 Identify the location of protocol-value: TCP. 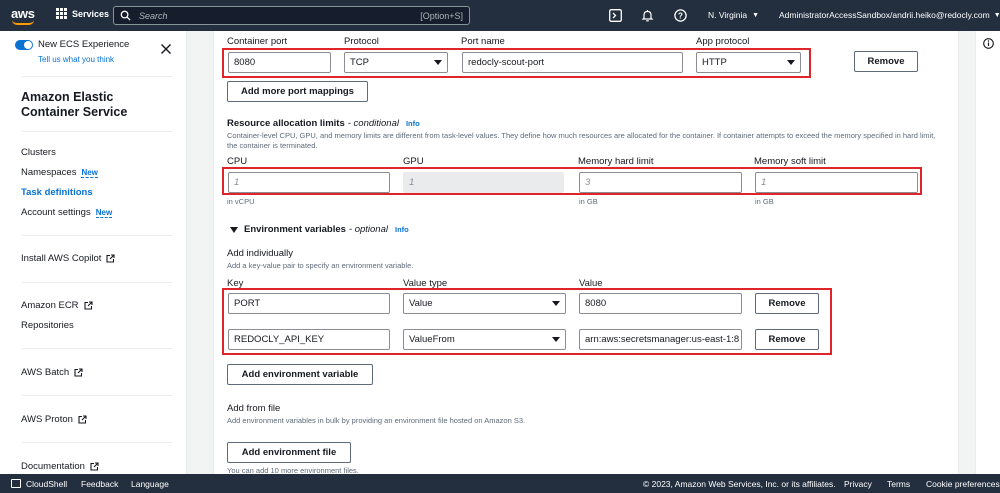
(359, 62).